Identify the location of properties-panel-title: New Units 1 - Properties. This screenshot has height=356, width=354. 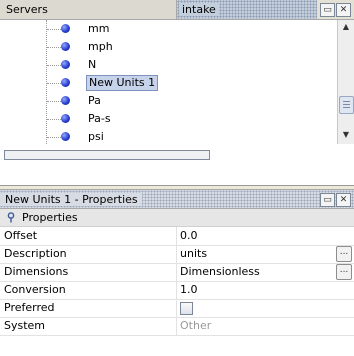
(71, 199).